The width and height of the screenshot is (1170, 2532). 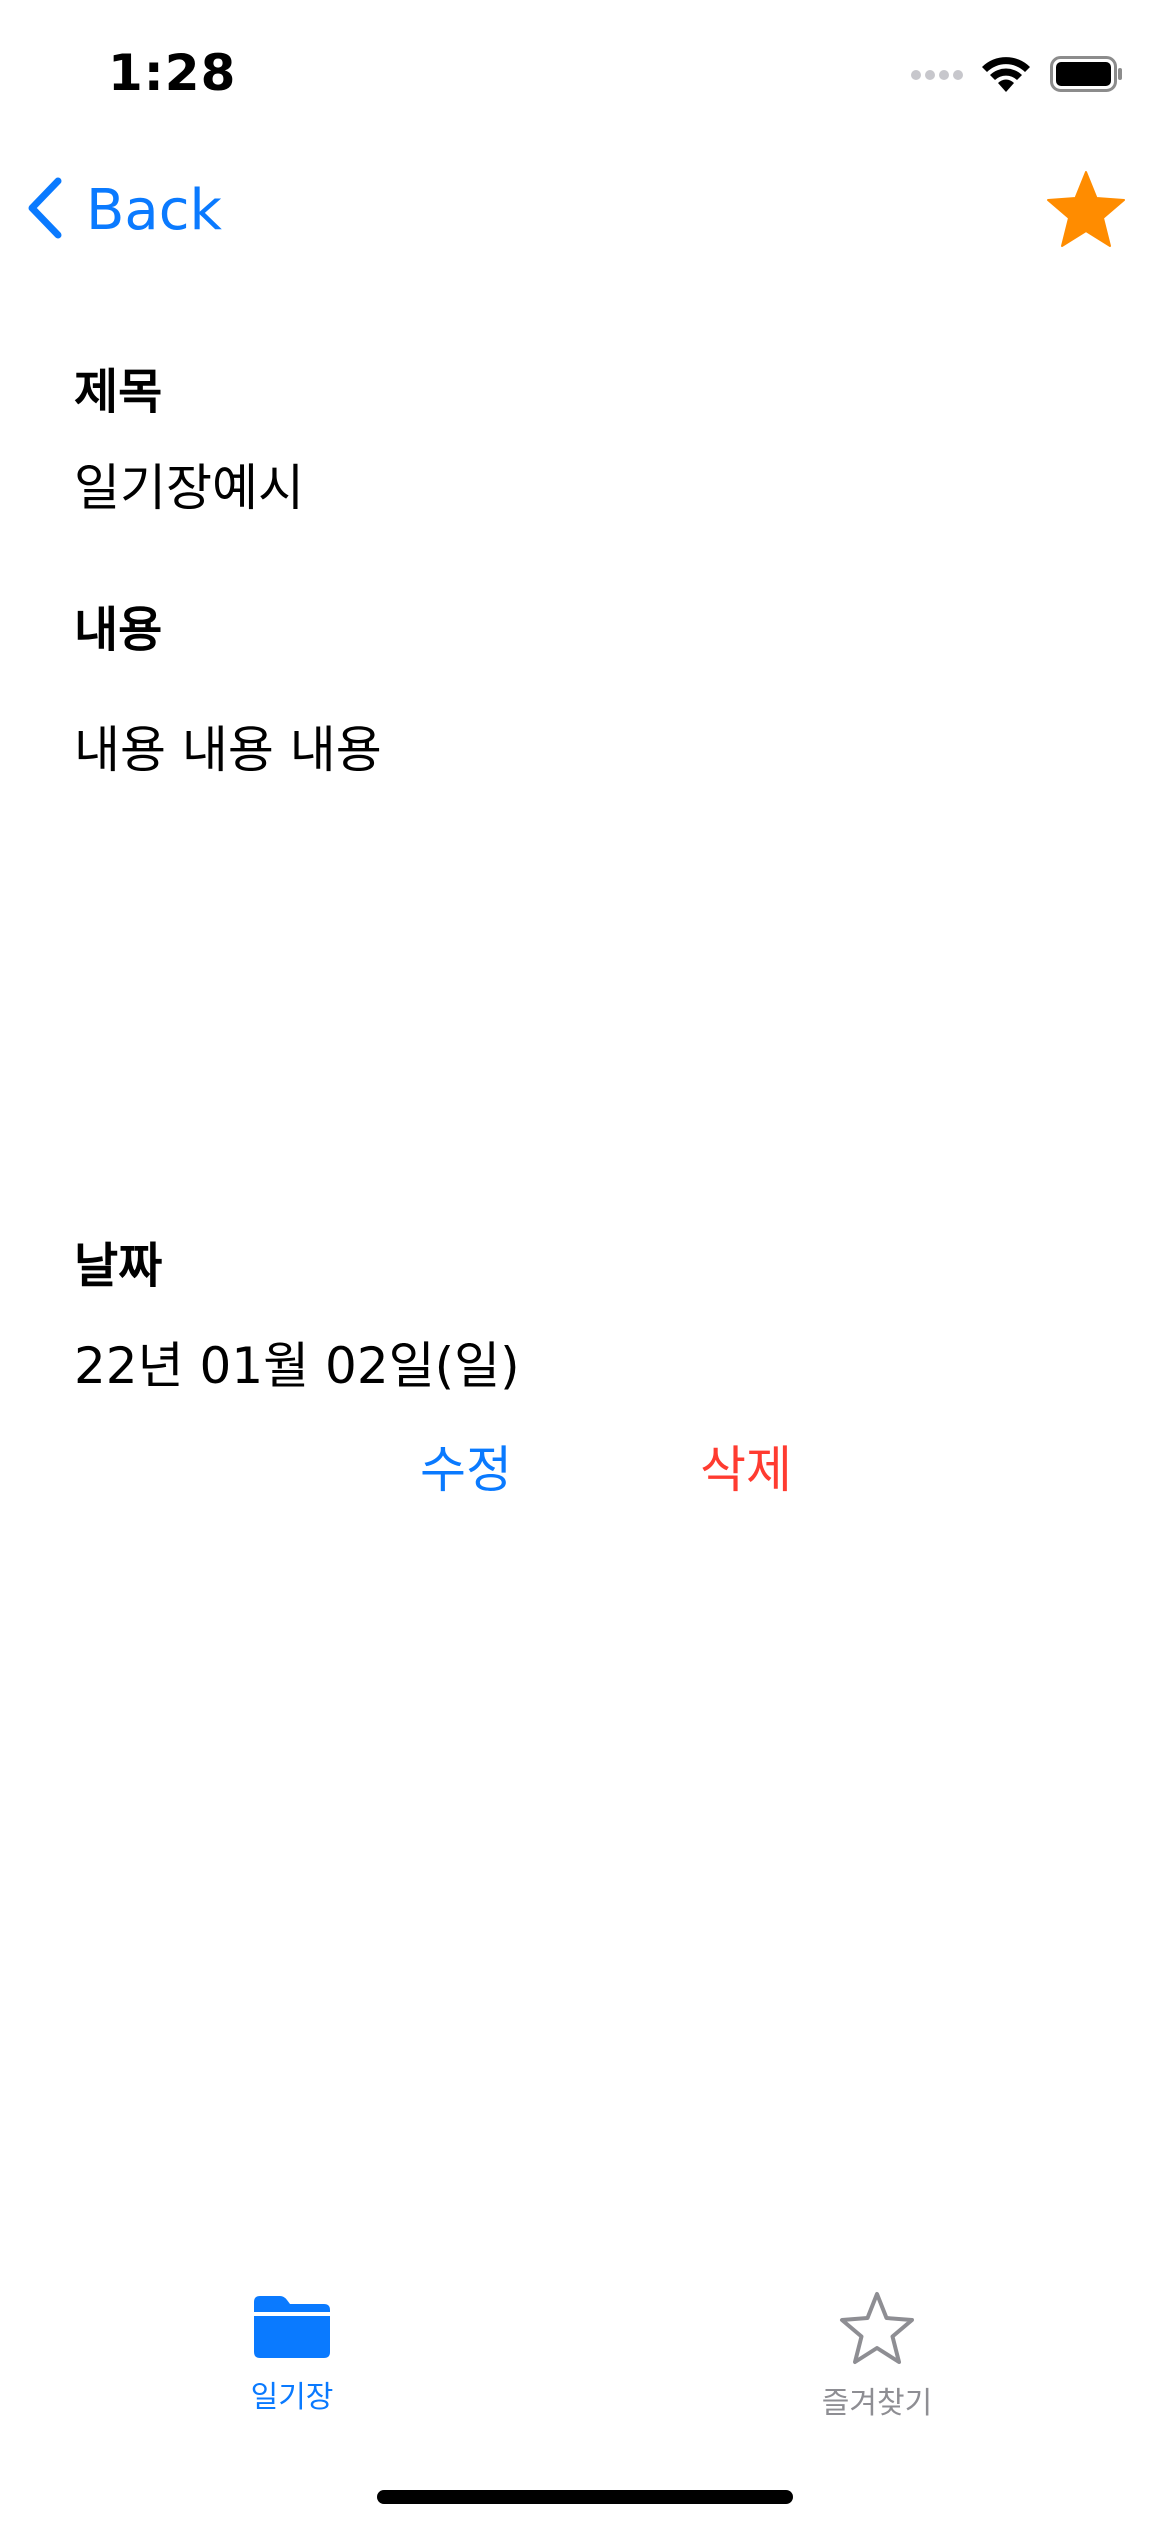 What do you see at coordinates (585, 2370) in the screenshot?
I see `tab-bar: 일기장 즐겨찾기` at bounding box center [585, 2370].